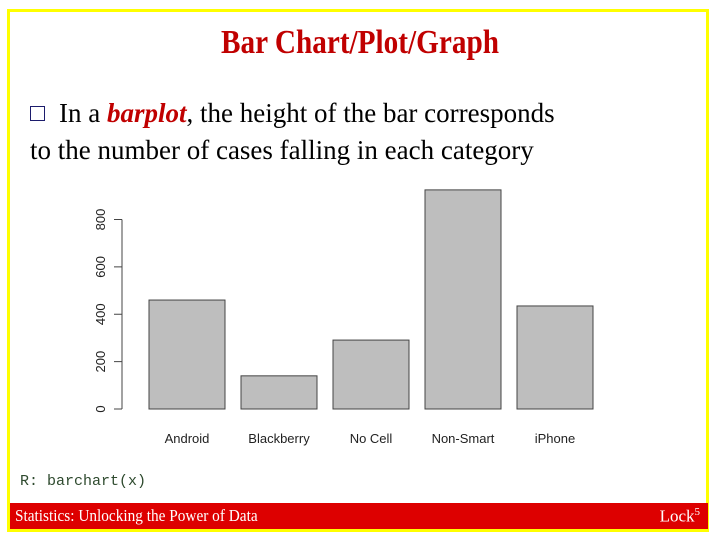 The image size is (720, 540). I want to click on barplot-emphasis: barplot, so click(146, 113).